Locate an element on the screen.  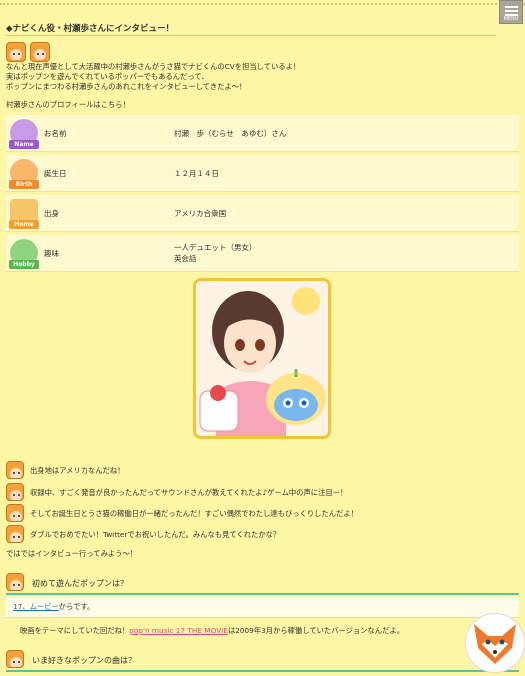
page-title: ◆ナビくん役・村瀬歩さんにインタビュー！ is located at coordinates (90, 29).